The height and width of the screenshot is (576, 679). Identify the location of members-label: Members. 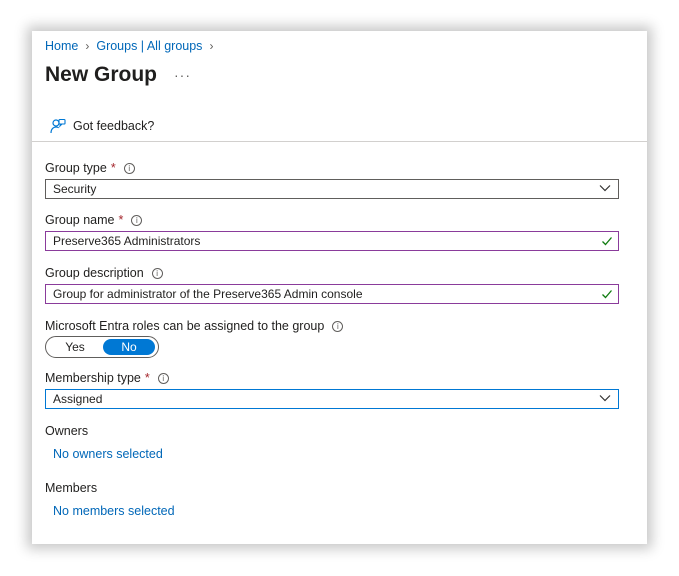
(71, 488).